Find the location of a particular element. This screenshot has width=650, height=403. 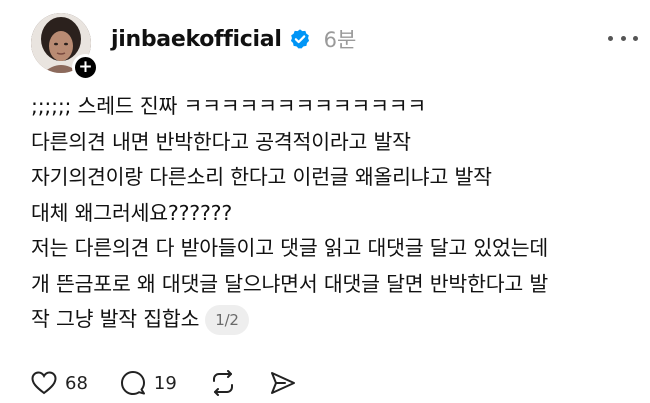

follow-plus-icon: + is located at coordinates (85, 67).